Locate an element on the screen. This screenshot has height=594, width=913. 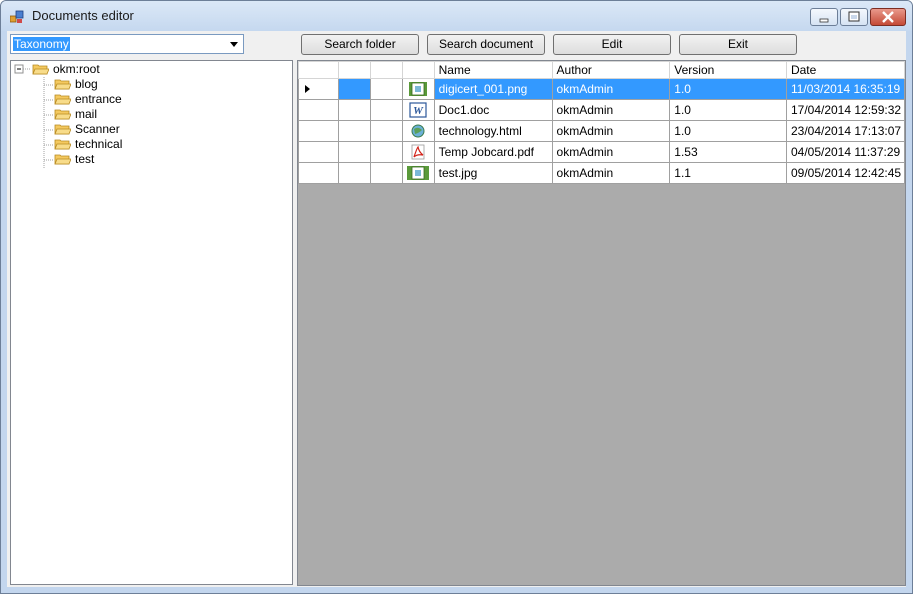
maximize-icon is located at coordinates (854, 16).